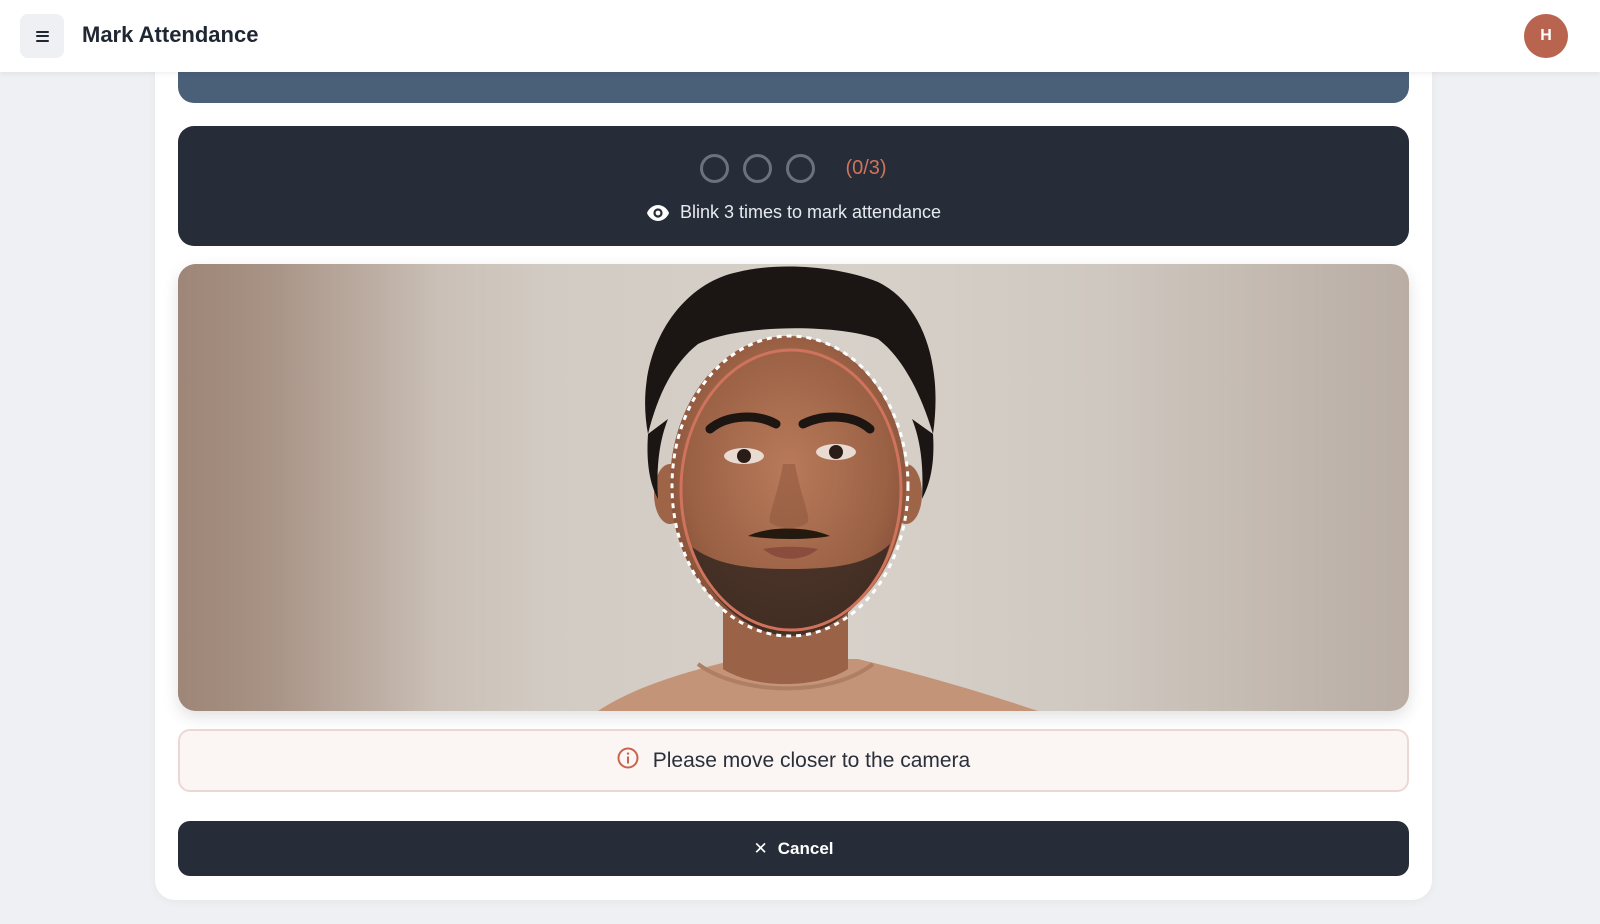 Image resolution: width=1600 pixels, height=924 pixels. Describe the element at coordinates (866, 168) in the screenshot. I see `blink-counter: (0/3)` at that location.